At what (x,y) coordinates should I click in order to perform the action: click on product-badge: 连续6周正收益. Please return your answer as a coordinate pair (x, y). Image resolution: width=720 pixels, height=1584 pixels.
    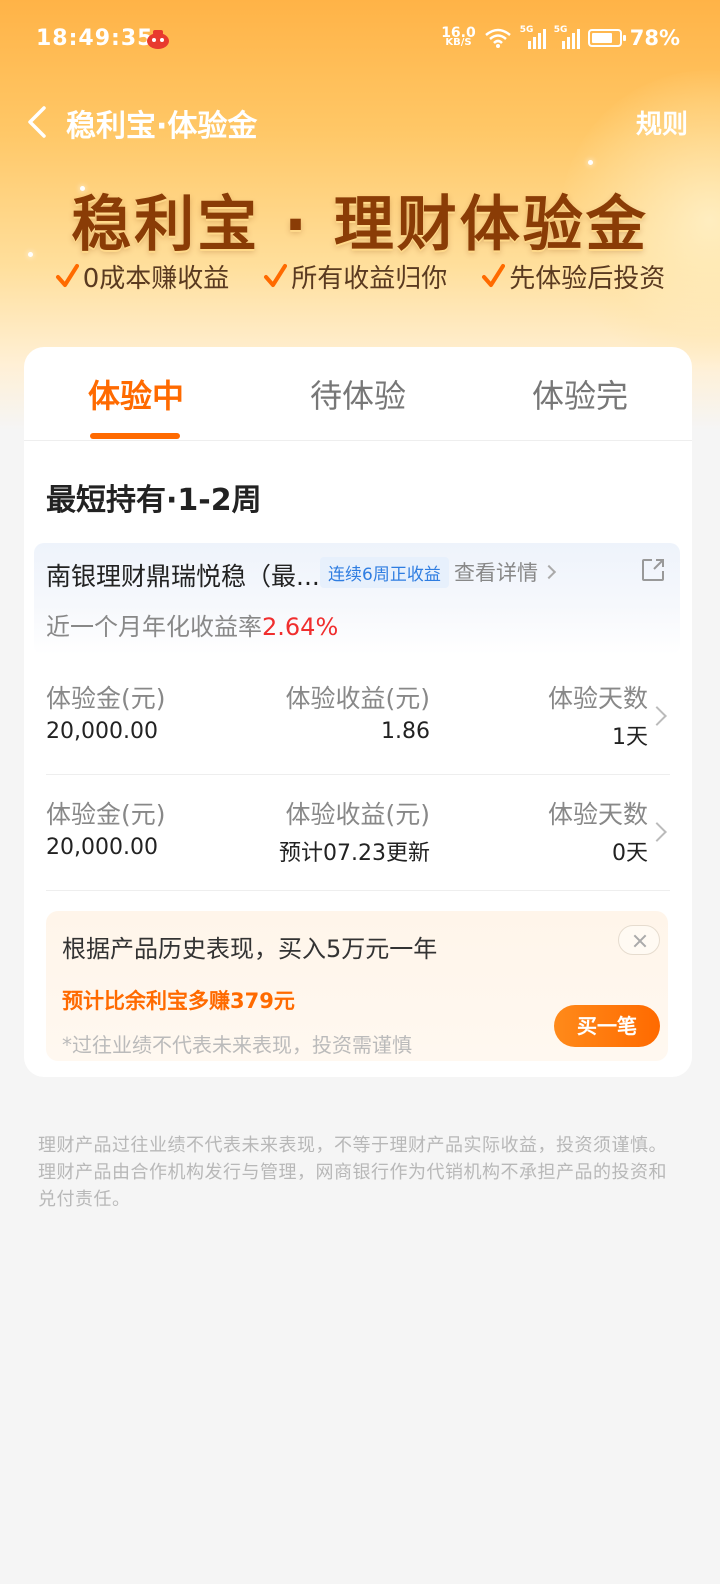
    Looking at the image, I should click on (384, 572).